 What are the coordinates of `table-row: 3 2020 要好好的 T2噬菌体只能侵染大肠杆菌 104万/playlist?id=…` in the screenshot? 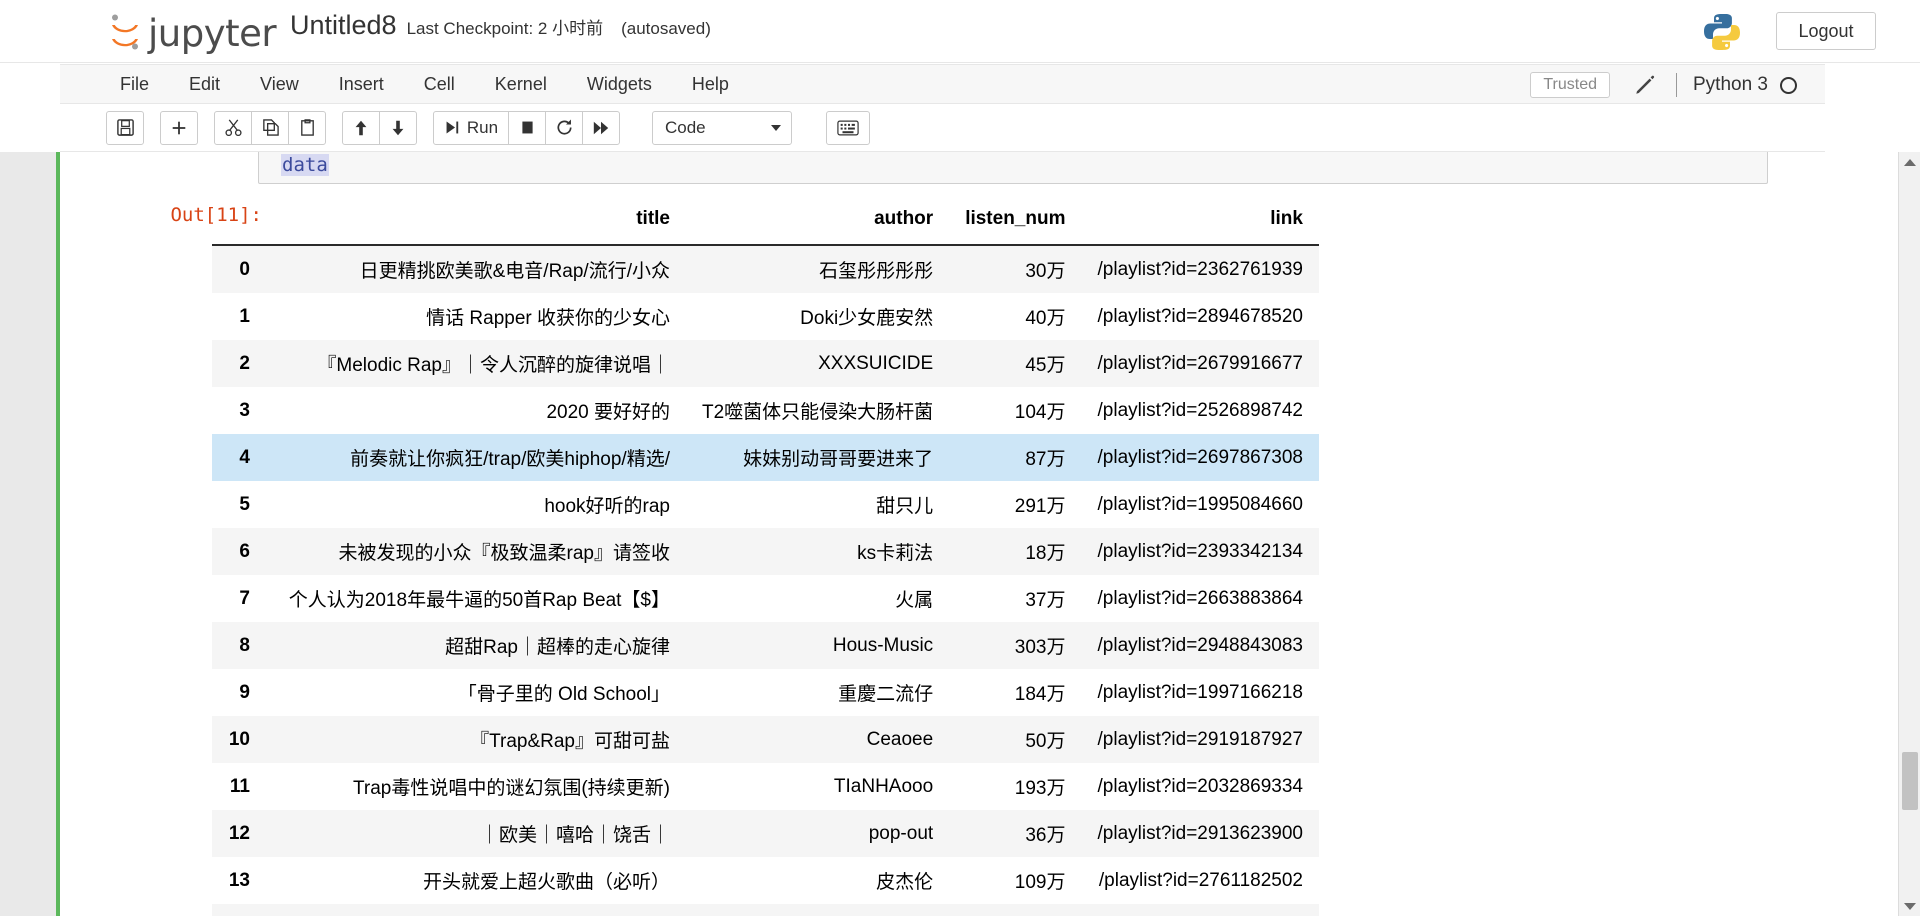 It's located at (765, 410).